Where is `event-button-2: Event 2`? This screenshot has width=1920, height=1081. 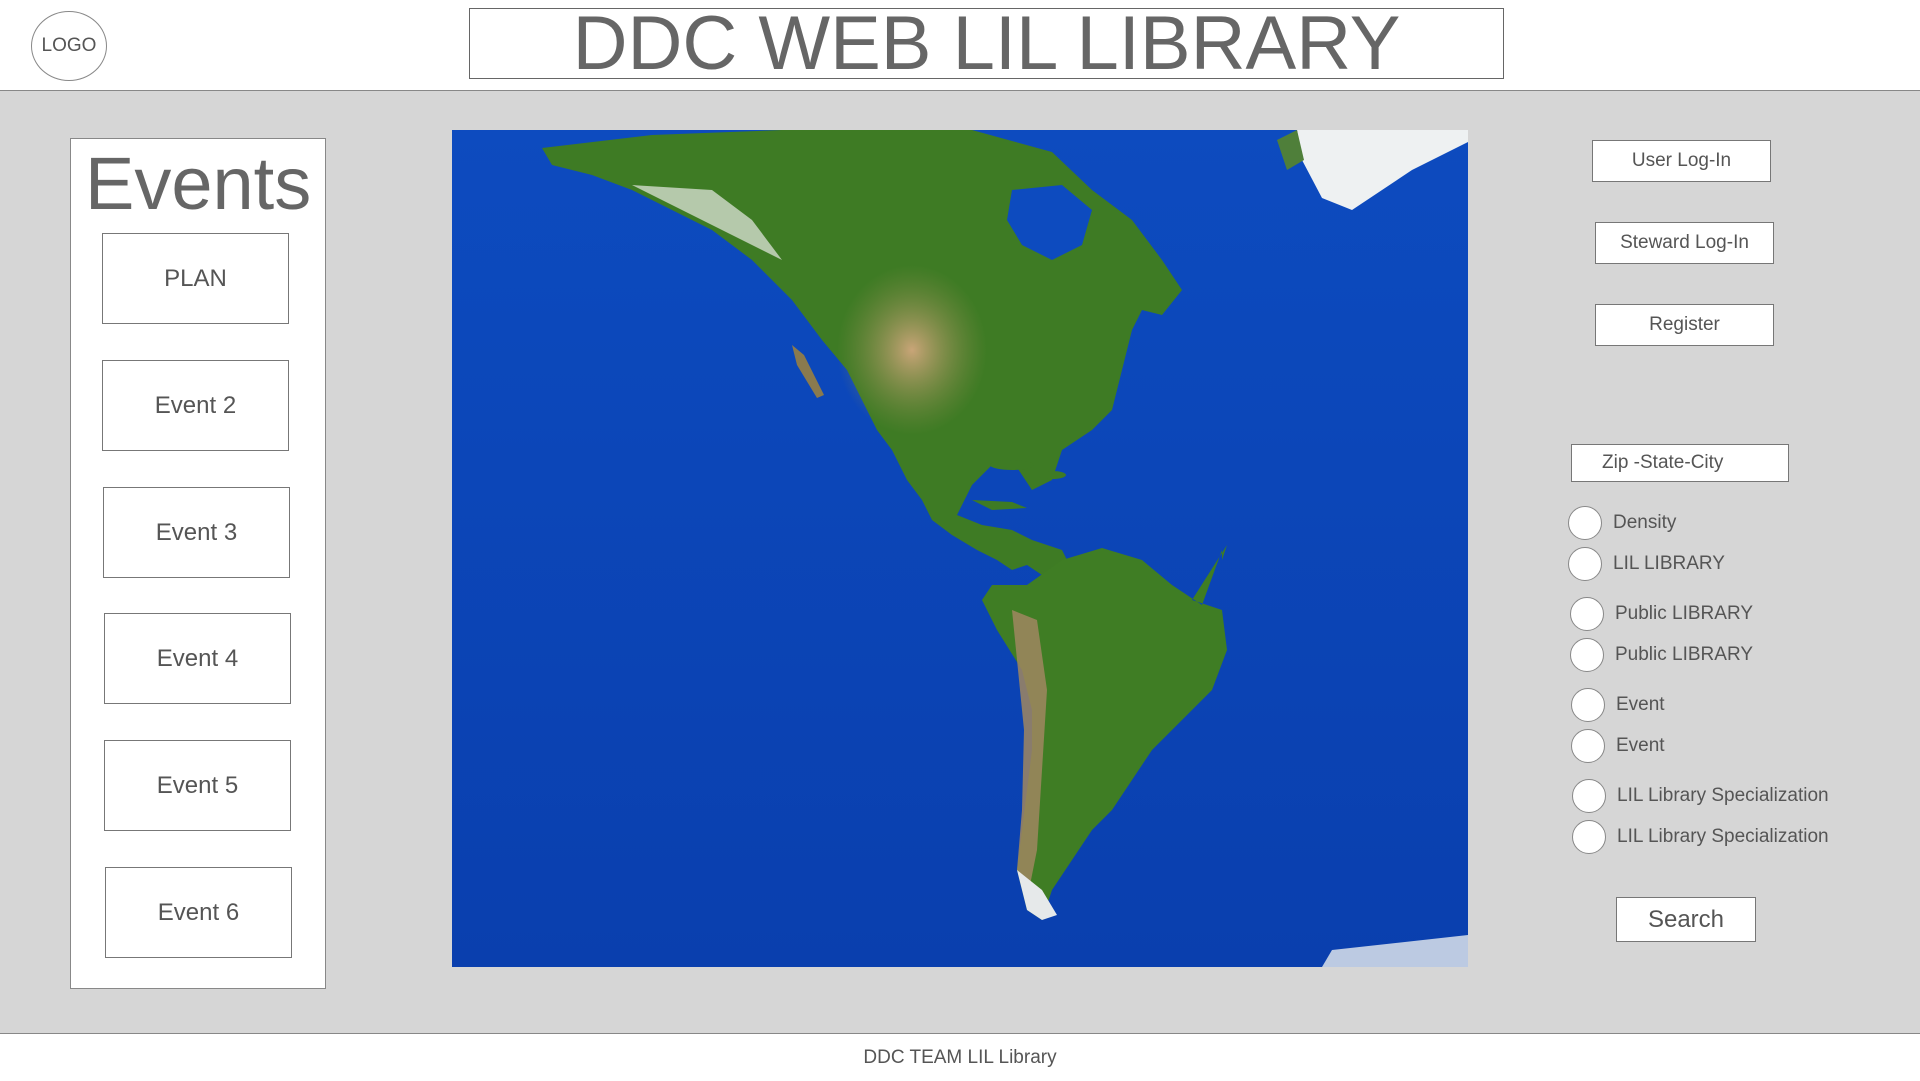
event-button-2: Event 2 is located at coordinates (195, 405).